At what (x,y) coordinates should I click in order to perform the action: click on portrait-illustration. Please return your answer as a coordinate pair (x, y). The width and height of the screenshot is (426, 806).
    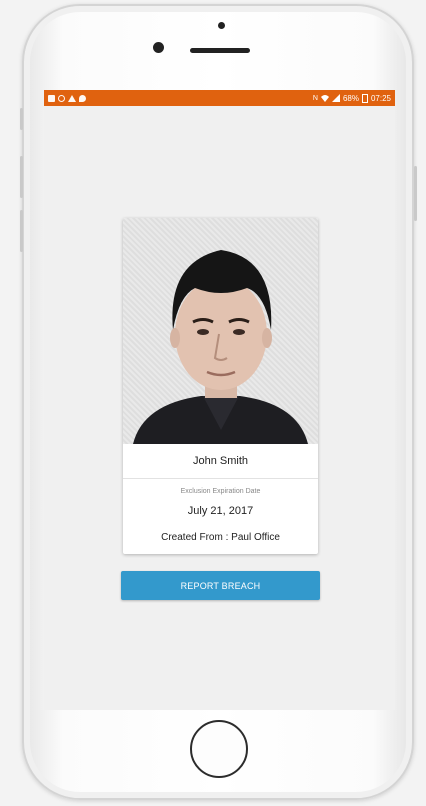
    Looking at the image, I should click on (220, 347).